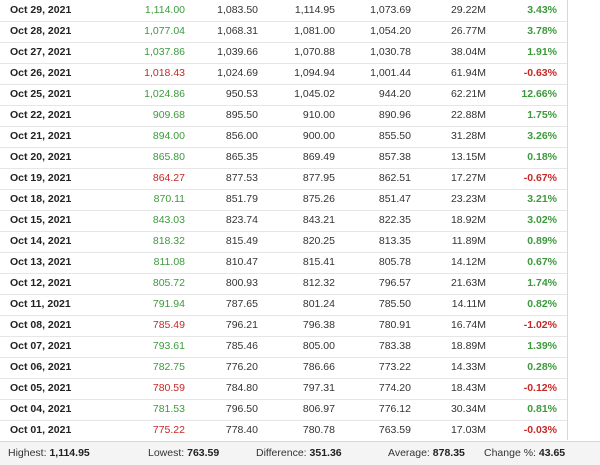 This screenshot has width=600, height=465. I want to click on low-cell: 1,054.20, so click(390, 31).